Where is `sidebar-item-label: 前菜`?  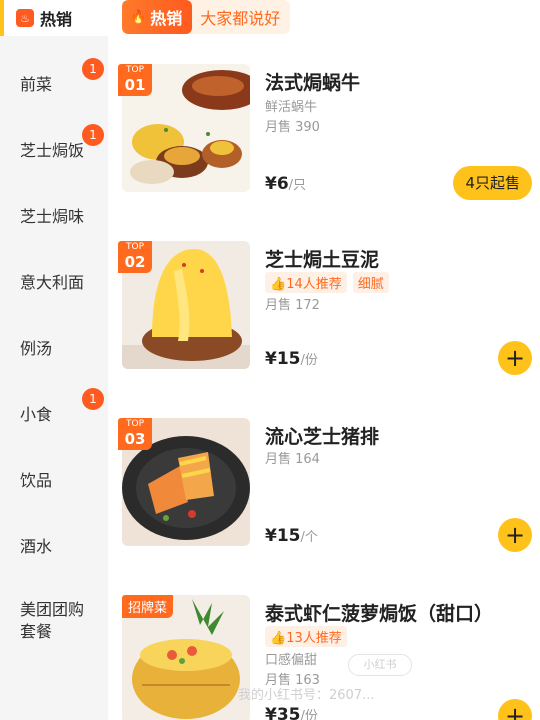 sidebar-item-label: 前菜 is located at coordinates (36, 84).